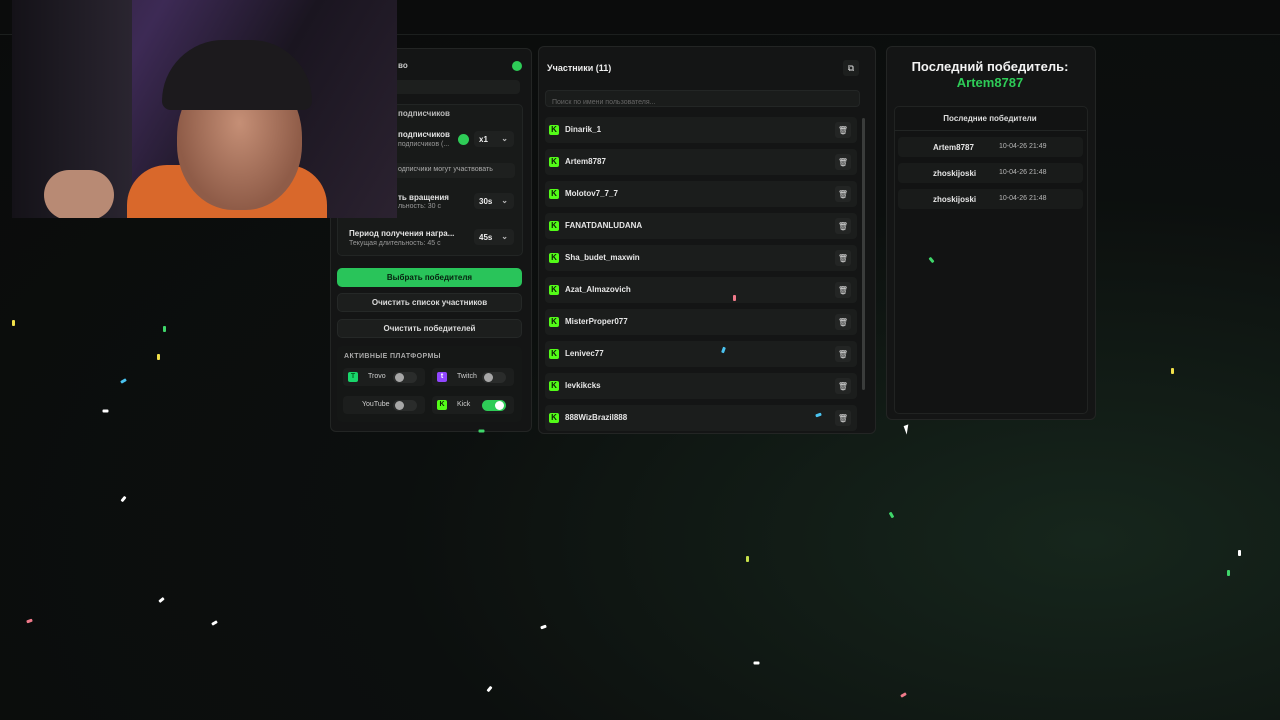 Image resolution: width=1280 pixels, height=720 pixels. What do you see at coordinates (591, 193) in the screenshot?
I see `participant-name: Molotov7_7_7` at bounding box center [591, 193].